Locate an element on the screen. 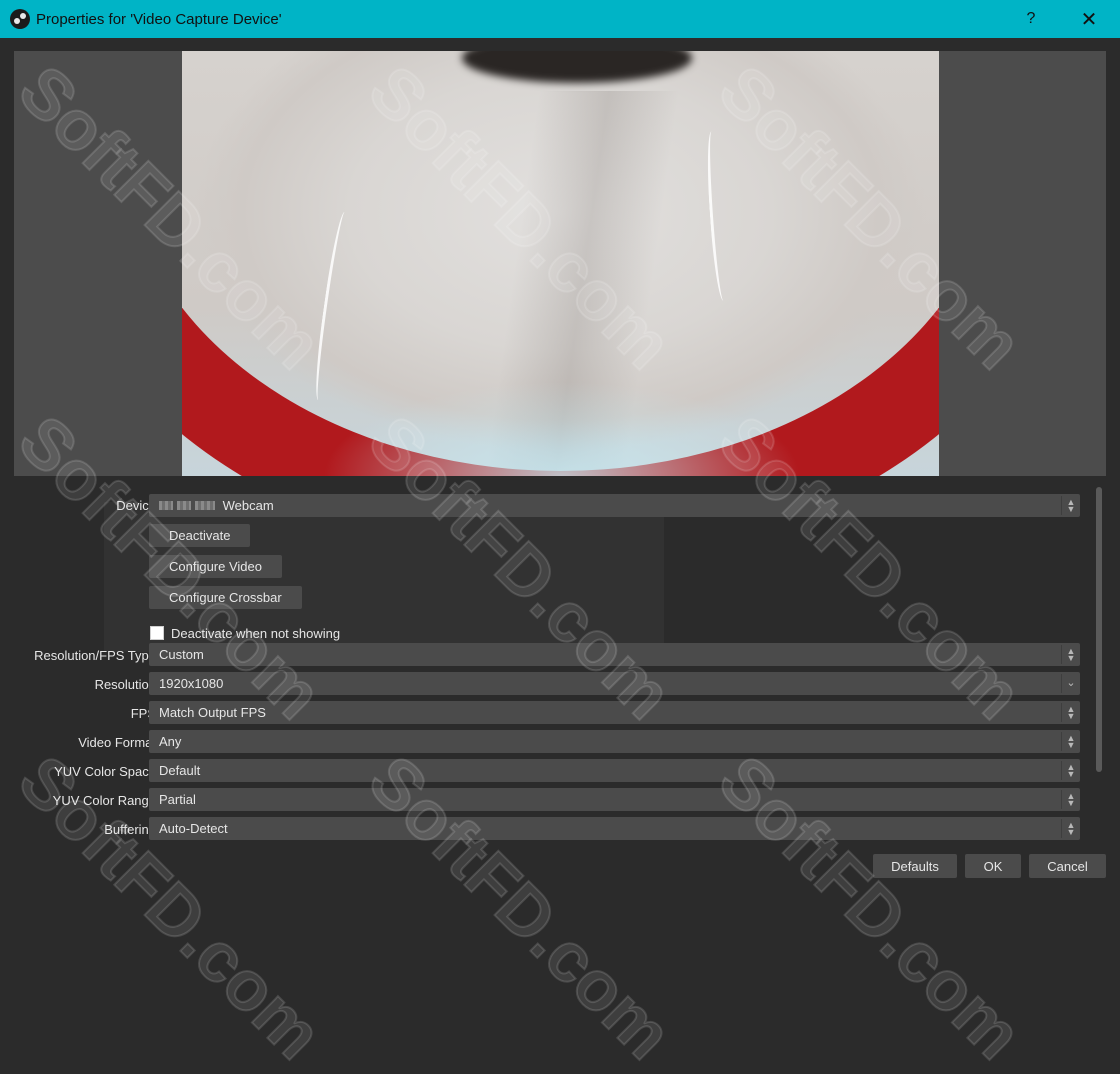  deactivate-when-not-showing-checkbox is located at coordinates (157, 633).